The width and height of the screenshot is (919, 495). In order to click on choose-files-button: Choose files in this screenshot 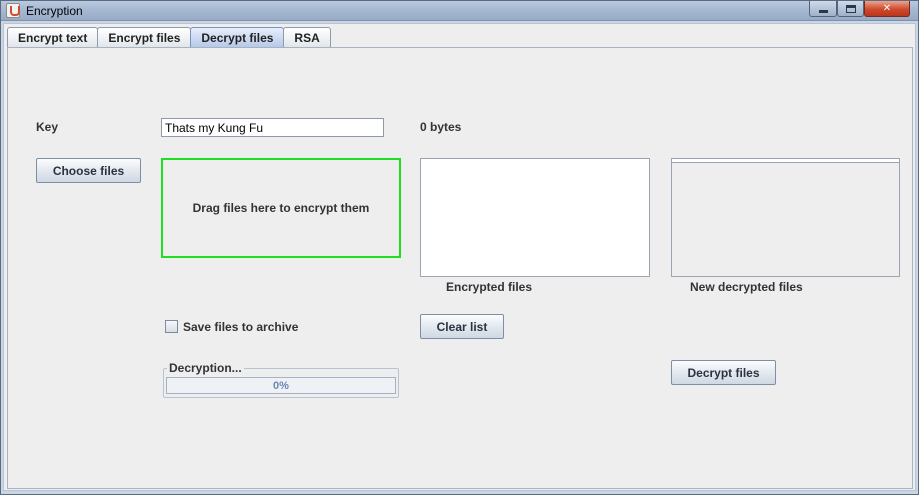, I will do `click(88, 170)`.